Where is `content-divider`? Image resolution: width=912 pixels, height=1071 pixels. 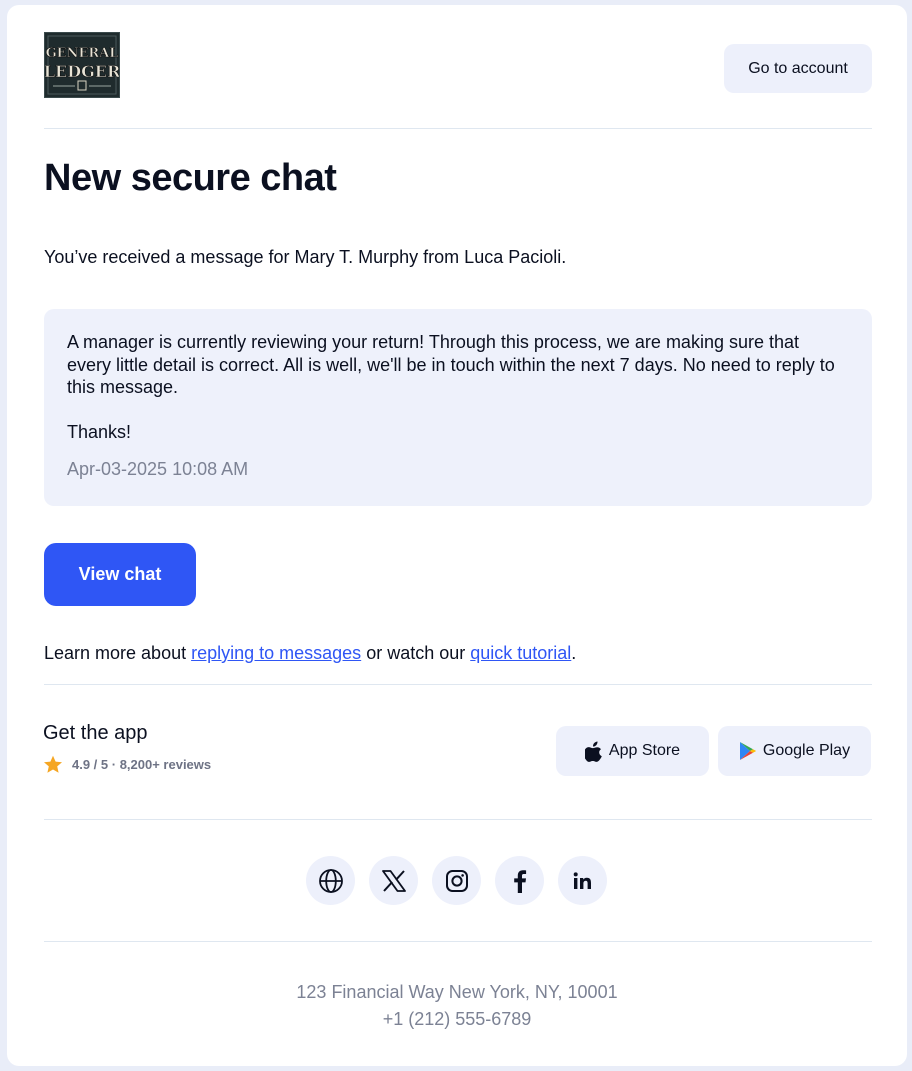 content-divider is located at coordinates (458, 684).